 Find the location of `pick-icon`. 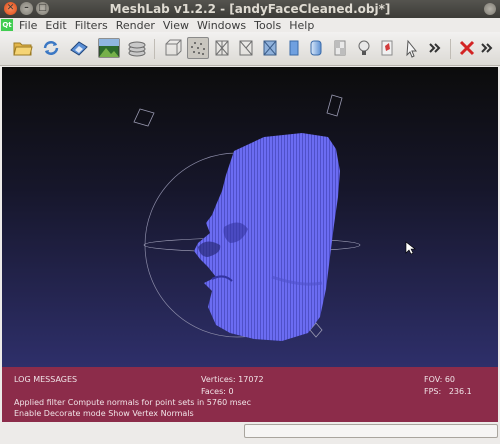

pick-icon is located at coordinates (411, 48).